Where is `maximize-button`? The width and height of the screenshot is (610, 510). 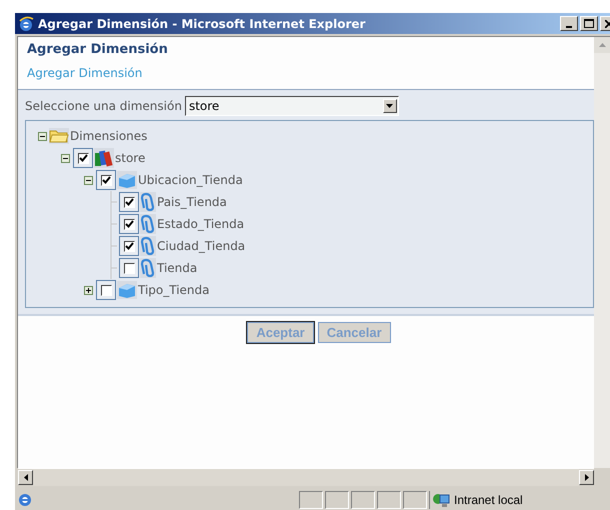 maximize-button is located at coordinates (589, 23).